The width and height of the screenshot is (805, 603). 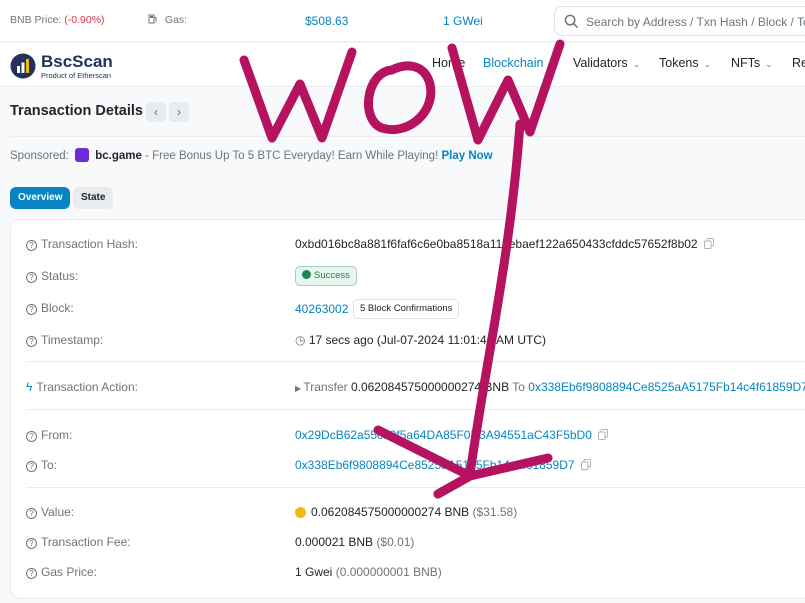 I want to click on timestamp-label-text: Timestamp:, so click(x=72, y=340).